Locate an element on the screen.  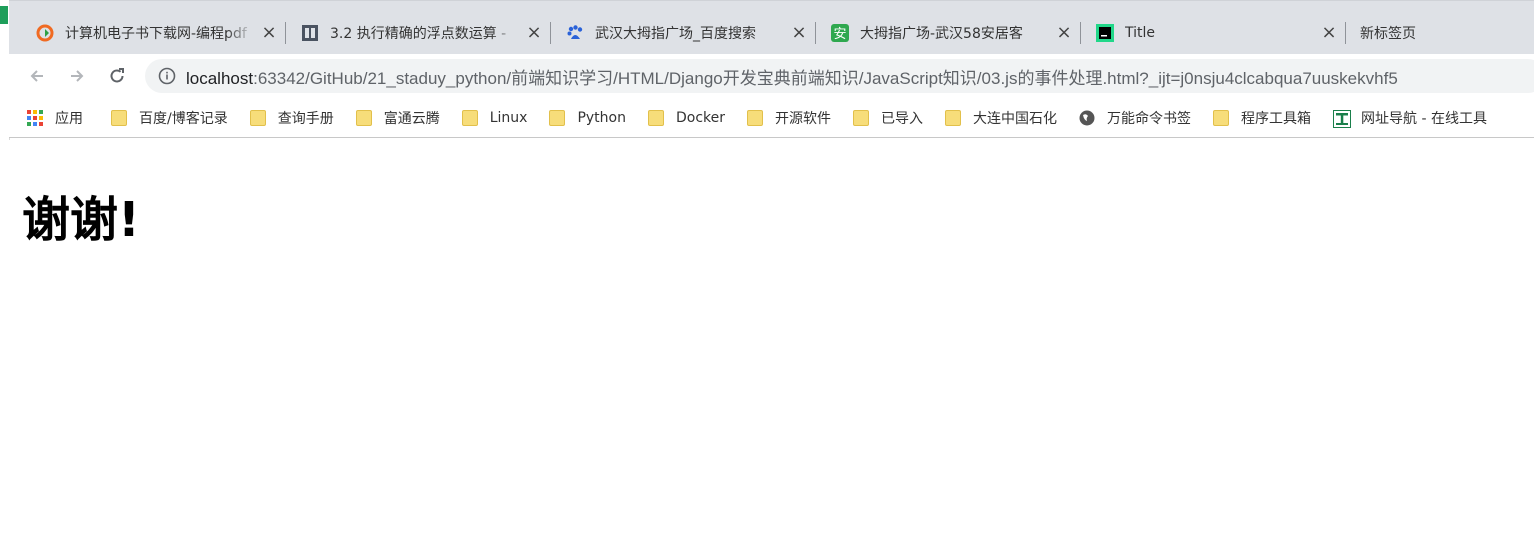
info-icon is located at coordinates (167, 76).